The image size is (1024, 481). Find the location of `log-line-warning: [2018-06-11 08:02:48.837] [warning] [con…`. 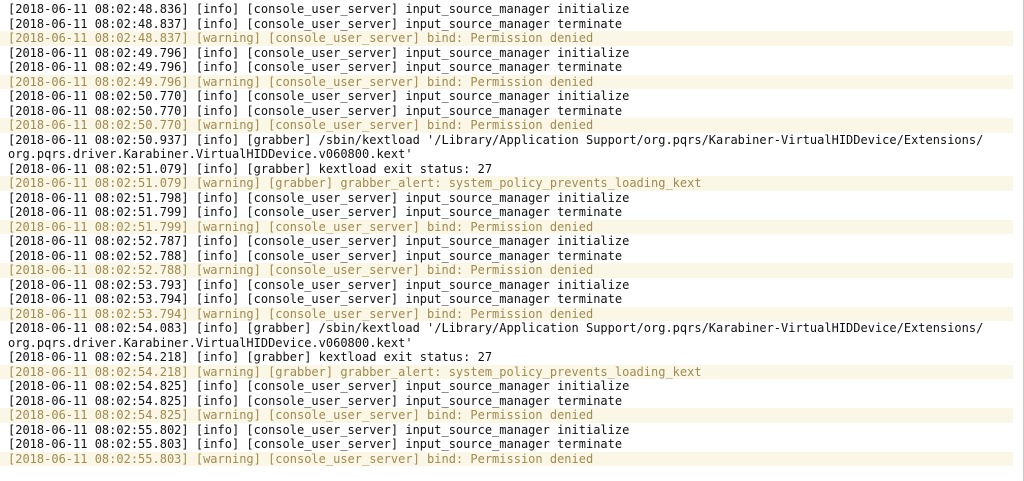

log-line-warning: [2018-06-11 08:02:48.837] [warning] [con… is located at coordinates (506, 38).